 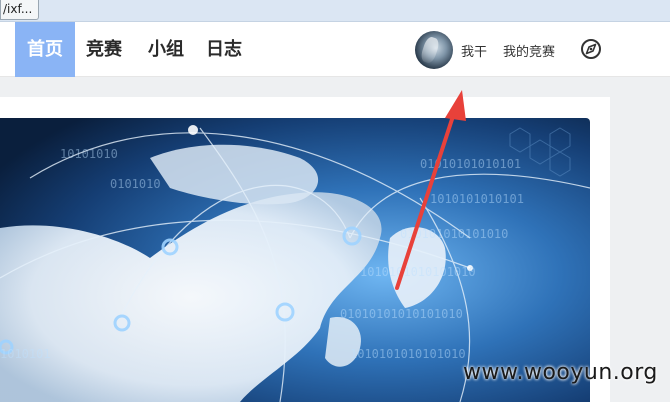 I want to click on svg-text: 1010101, so click(x=25, y=354).